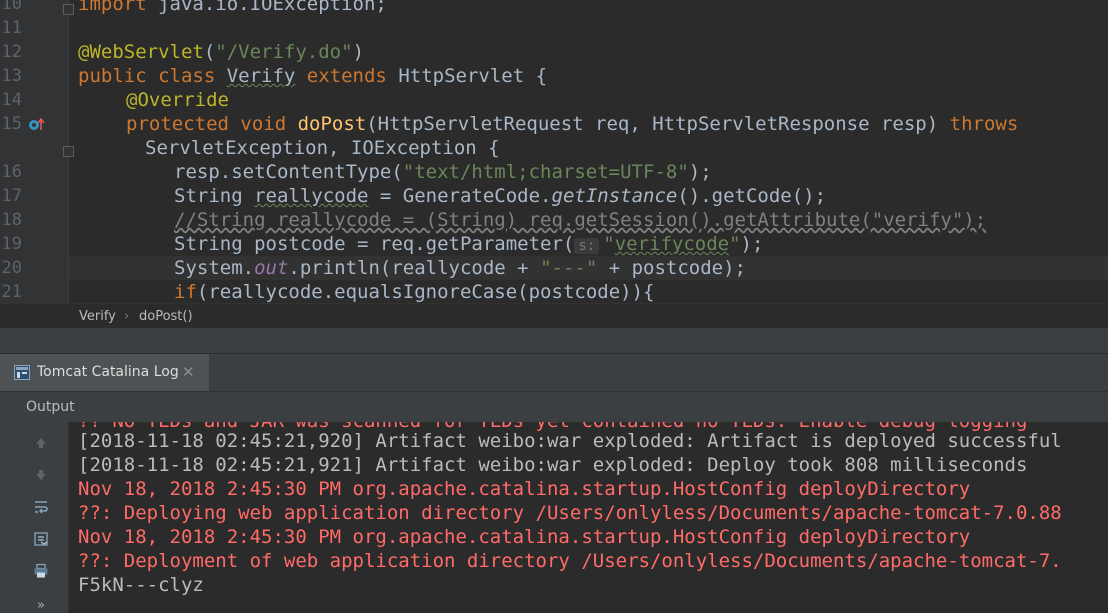 This screenshot has height=613, width=1108. I want to click on code-line-15-wrap: ServletException, IOException {, so click(322, 148).